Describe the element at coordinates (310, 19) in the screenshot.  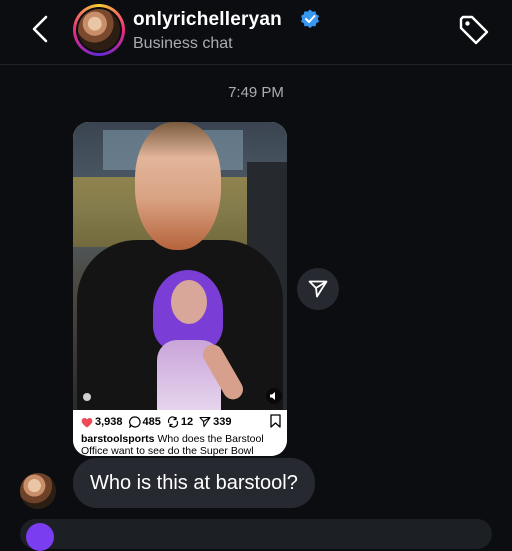
I see `verified-badge-icon` at that location.